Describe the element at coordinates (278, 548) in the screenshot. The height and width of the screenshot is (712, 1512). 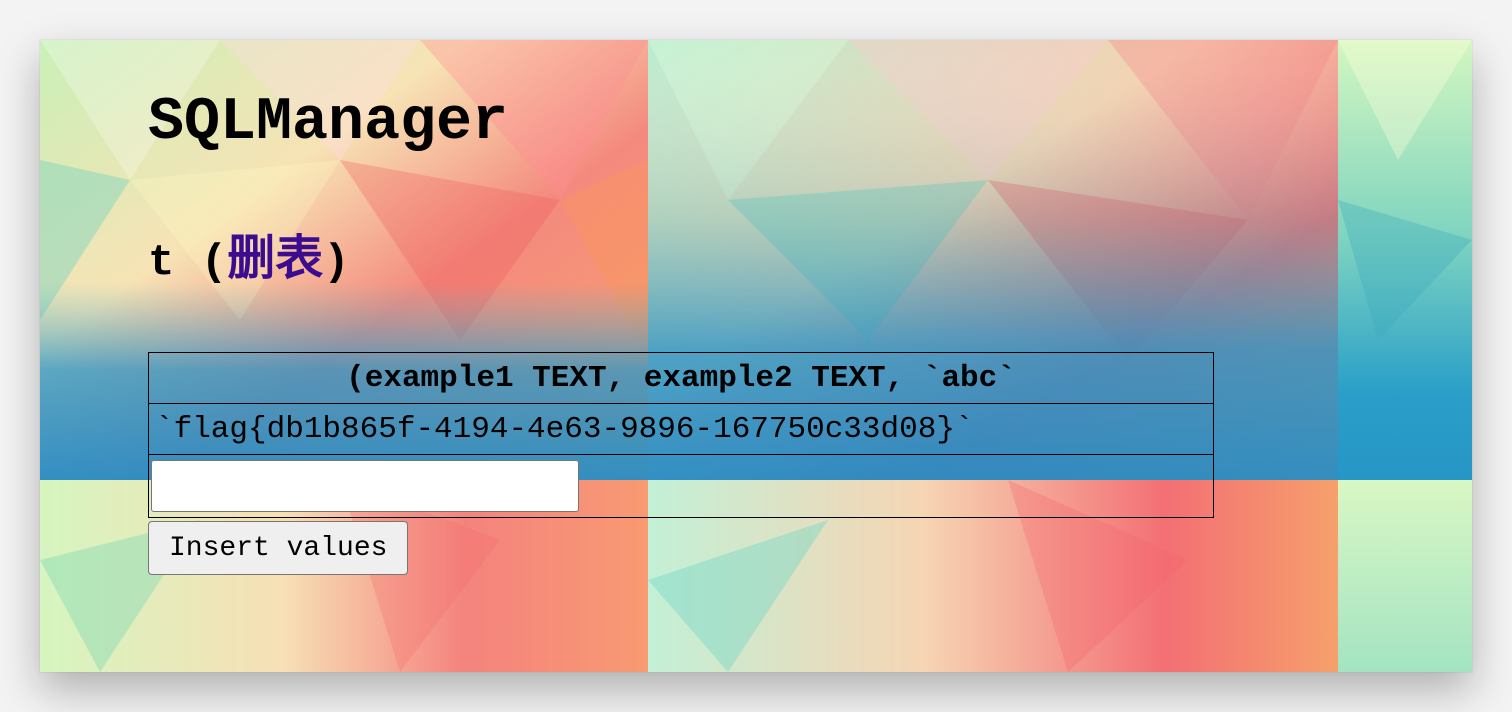
I see `insert-values-button: Insert values` at that location.